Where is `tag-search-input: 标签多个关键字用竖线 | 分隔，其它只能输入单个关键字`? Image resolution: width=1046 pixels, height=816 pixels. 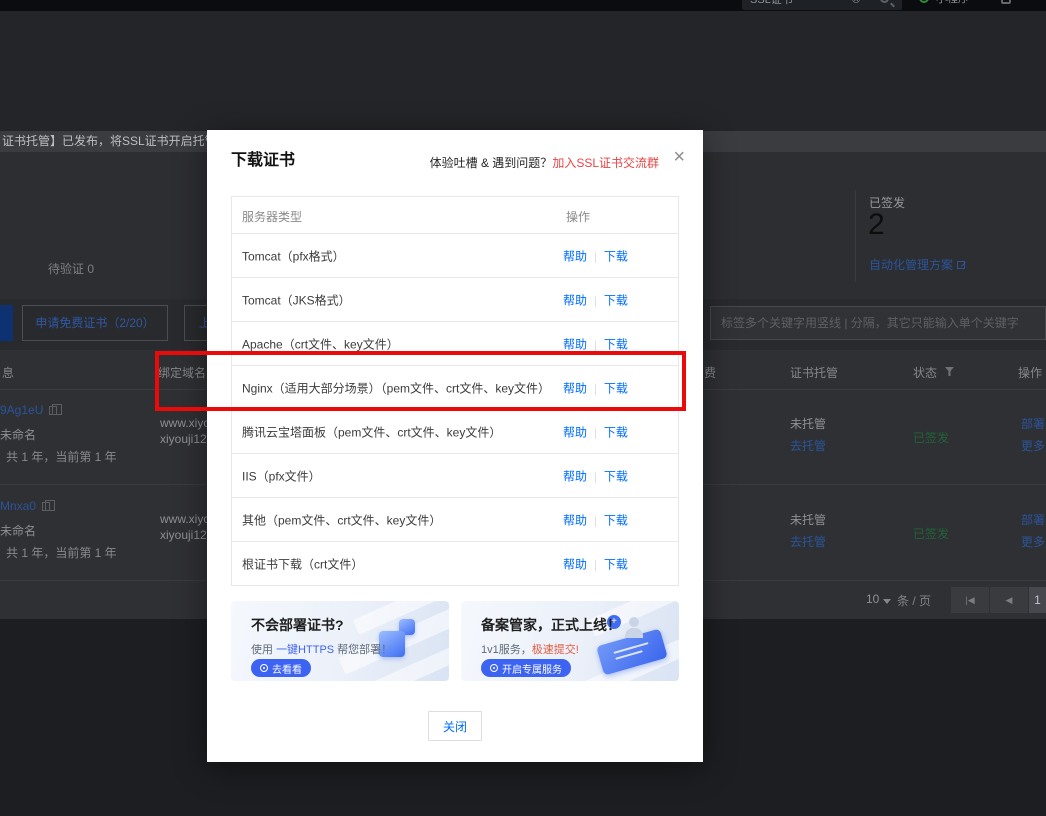 tag-search-input: 标签多个关键字用竖线 | 分隔，其它只能输入单个关键字 is located at coordinates (878, 323).